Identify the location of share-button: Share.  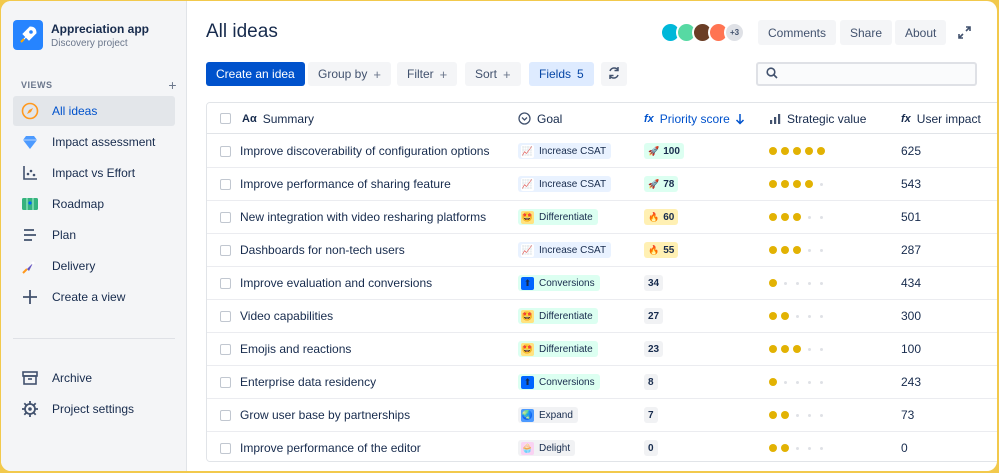
(866, 32).